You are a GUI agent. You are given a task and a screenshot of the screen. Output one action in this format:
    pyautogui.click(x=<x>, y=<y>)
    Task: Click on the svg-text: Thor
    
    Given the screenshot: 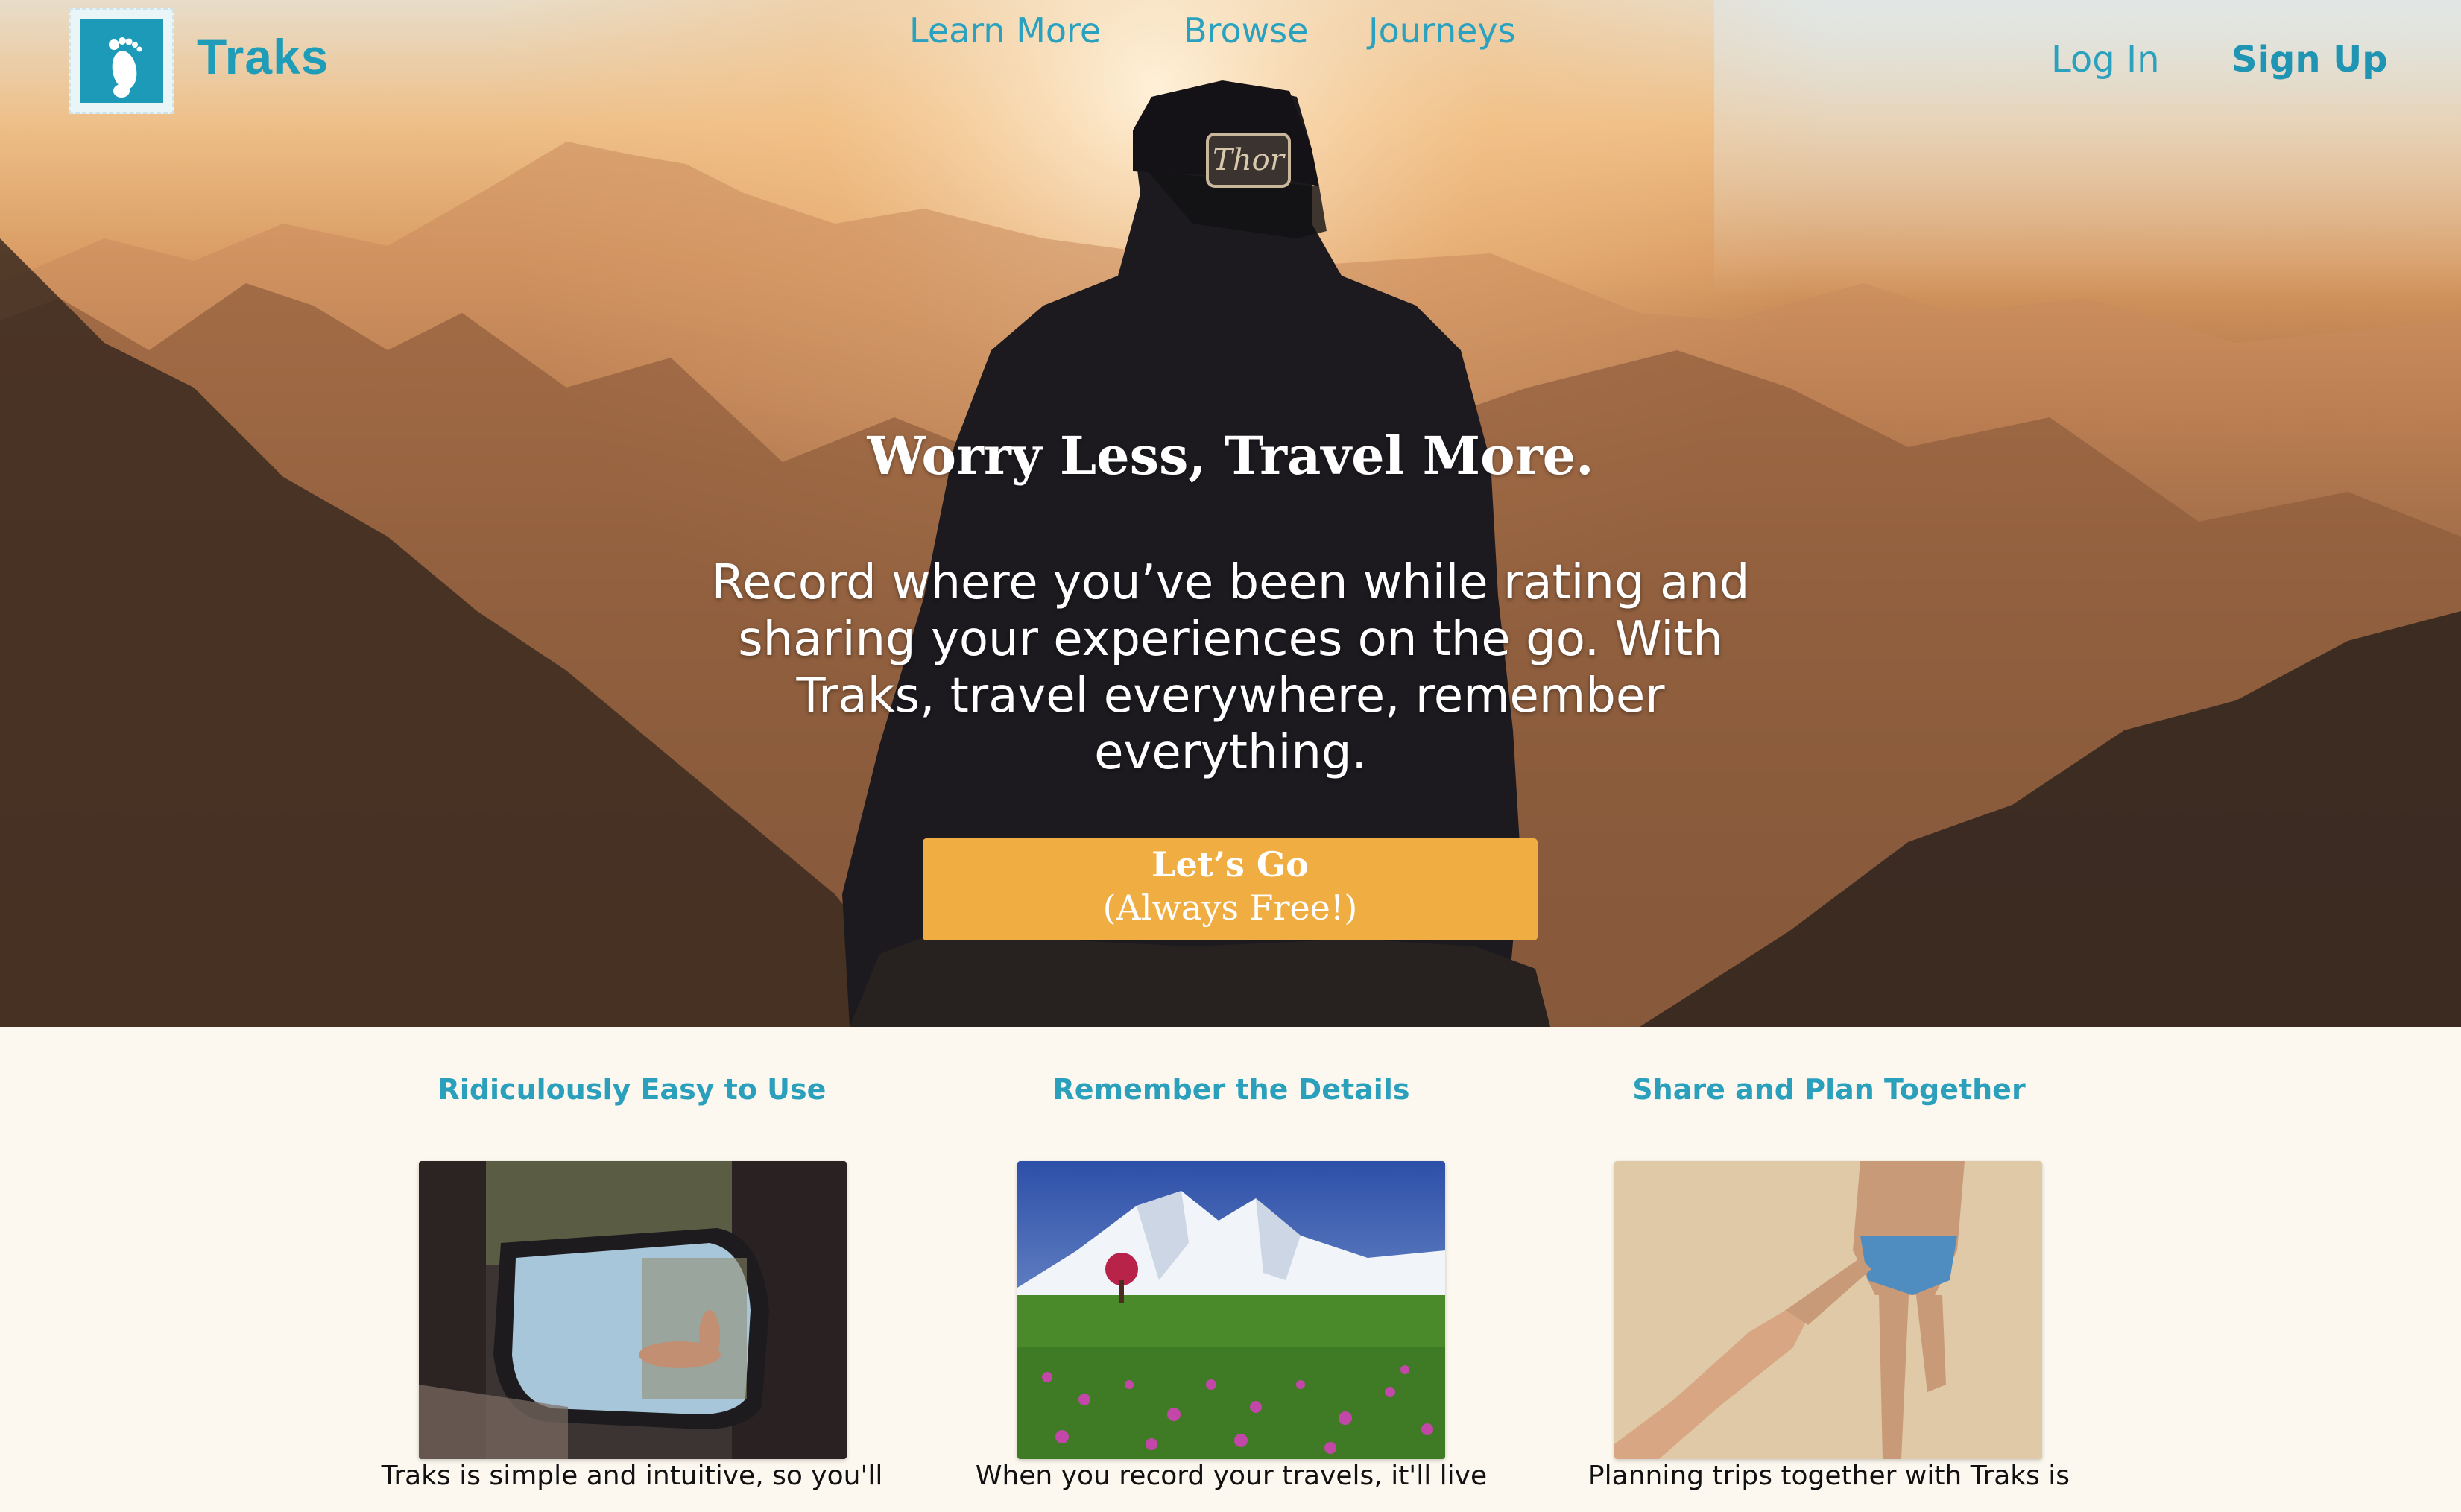 What is the action you would take?
    pyautogui.click(x=1249, y=160)
    